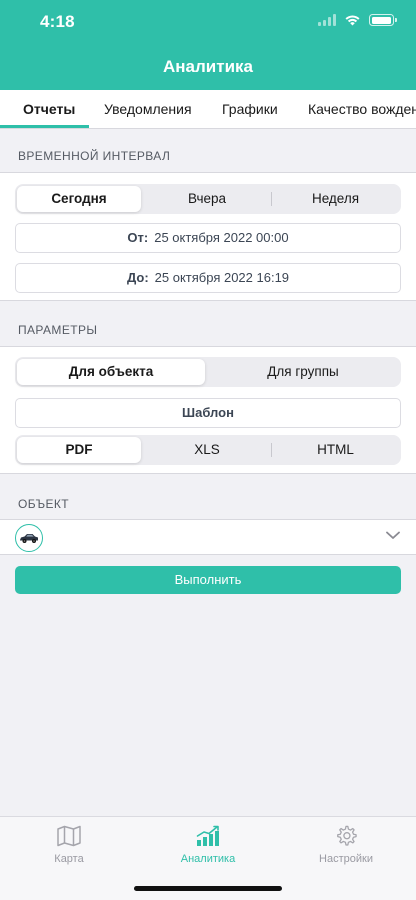 Image resolution: width=416 pixels, height=900 pixels. Describe the element at coordinates (335, 199) in the screenshot. I see `period-week: Неделя` at that location.